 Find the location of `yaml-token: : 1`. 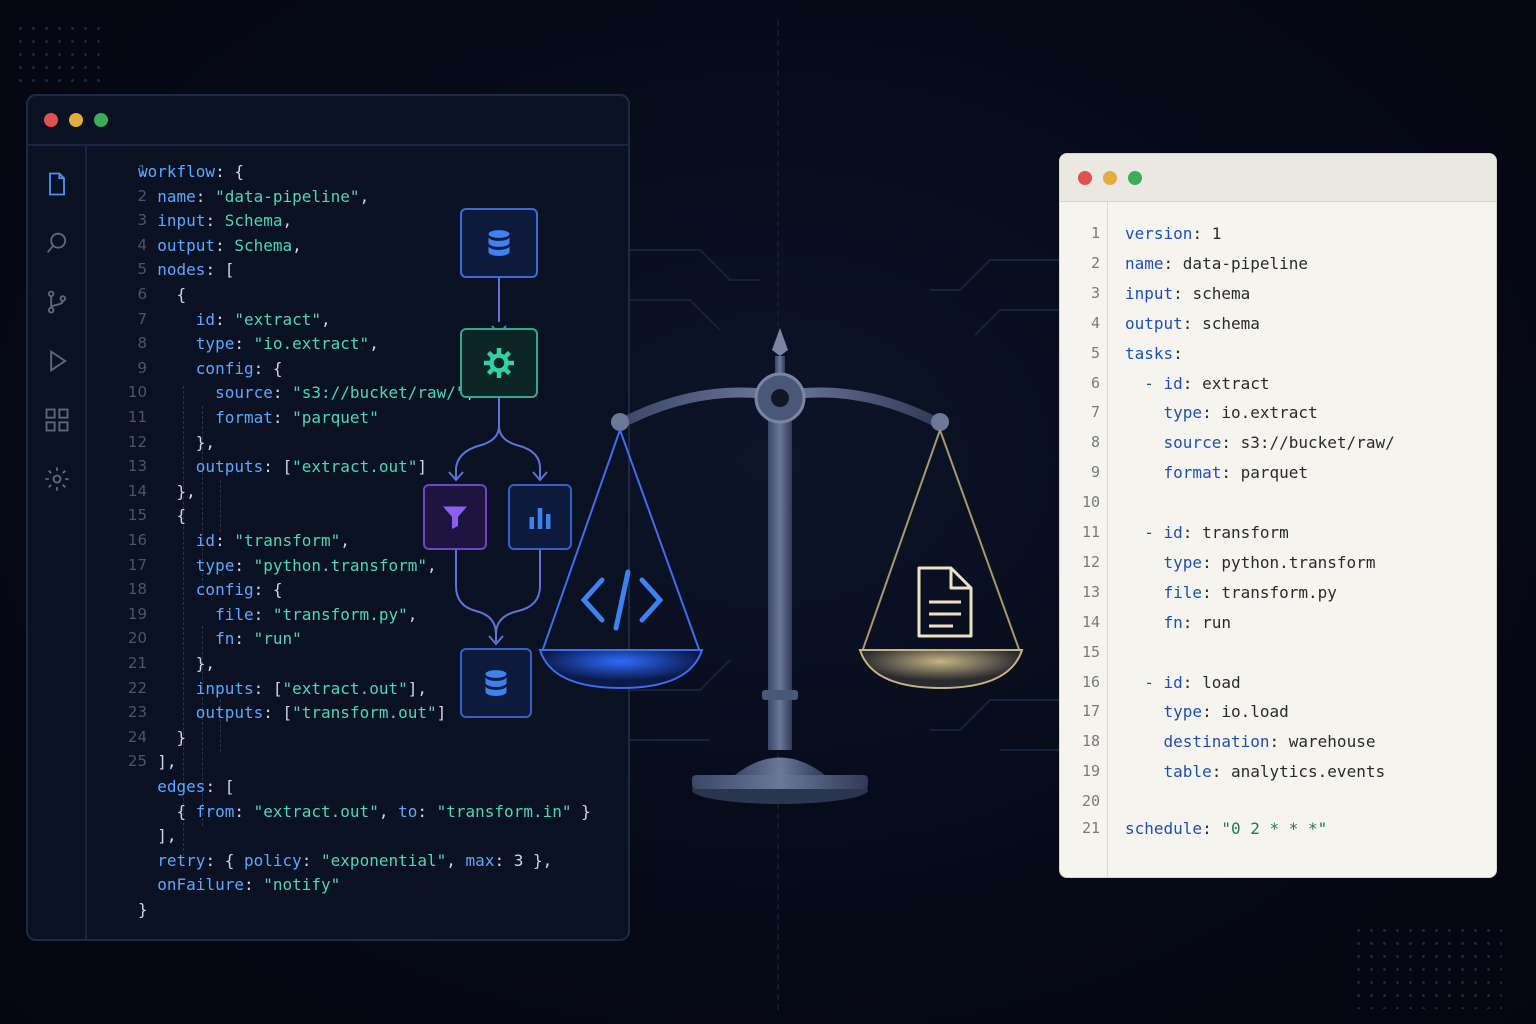

yaml-token: : 1 is located at coordinates (1207, 233).